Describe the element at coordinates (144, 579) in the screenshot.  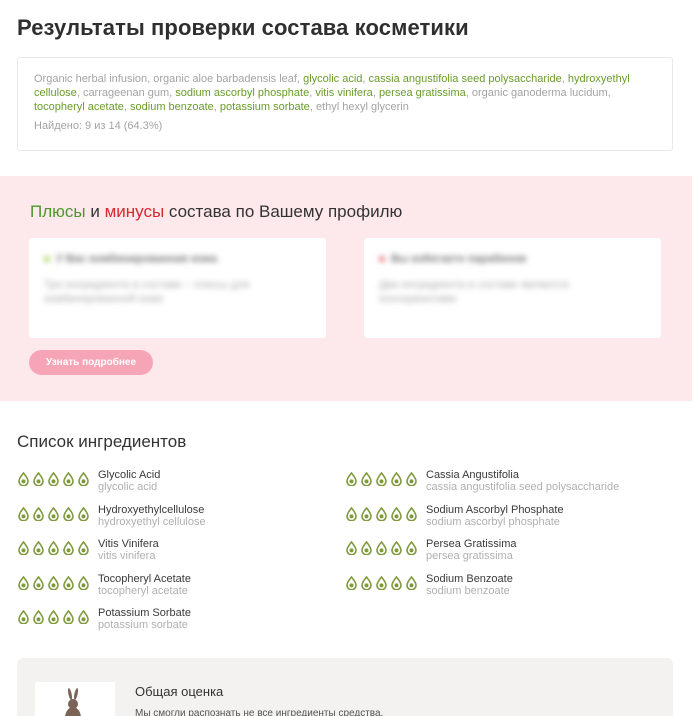
I see `ingredient-name: Tocopheryl Acetate` at that location.